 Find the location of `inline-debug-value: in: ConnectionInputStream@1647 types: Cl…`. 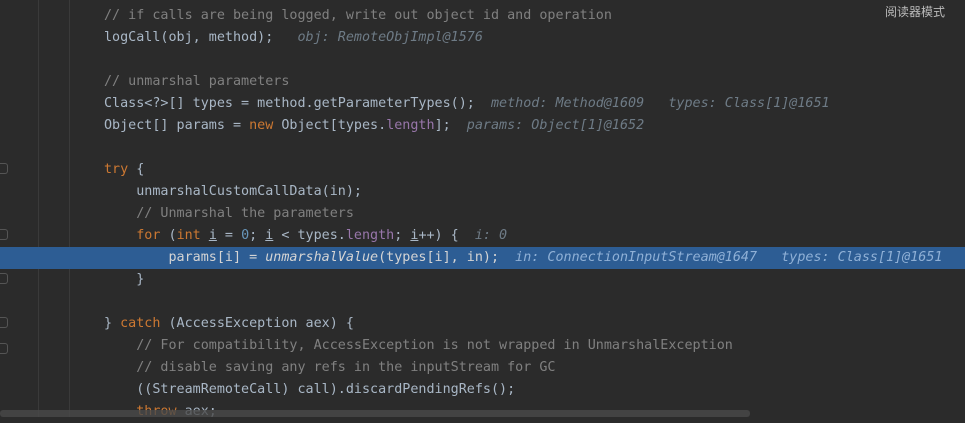

inline-debug-value: in: ConnectionInputStream@1647 types: Cl… is located at coordinates (721, 257).